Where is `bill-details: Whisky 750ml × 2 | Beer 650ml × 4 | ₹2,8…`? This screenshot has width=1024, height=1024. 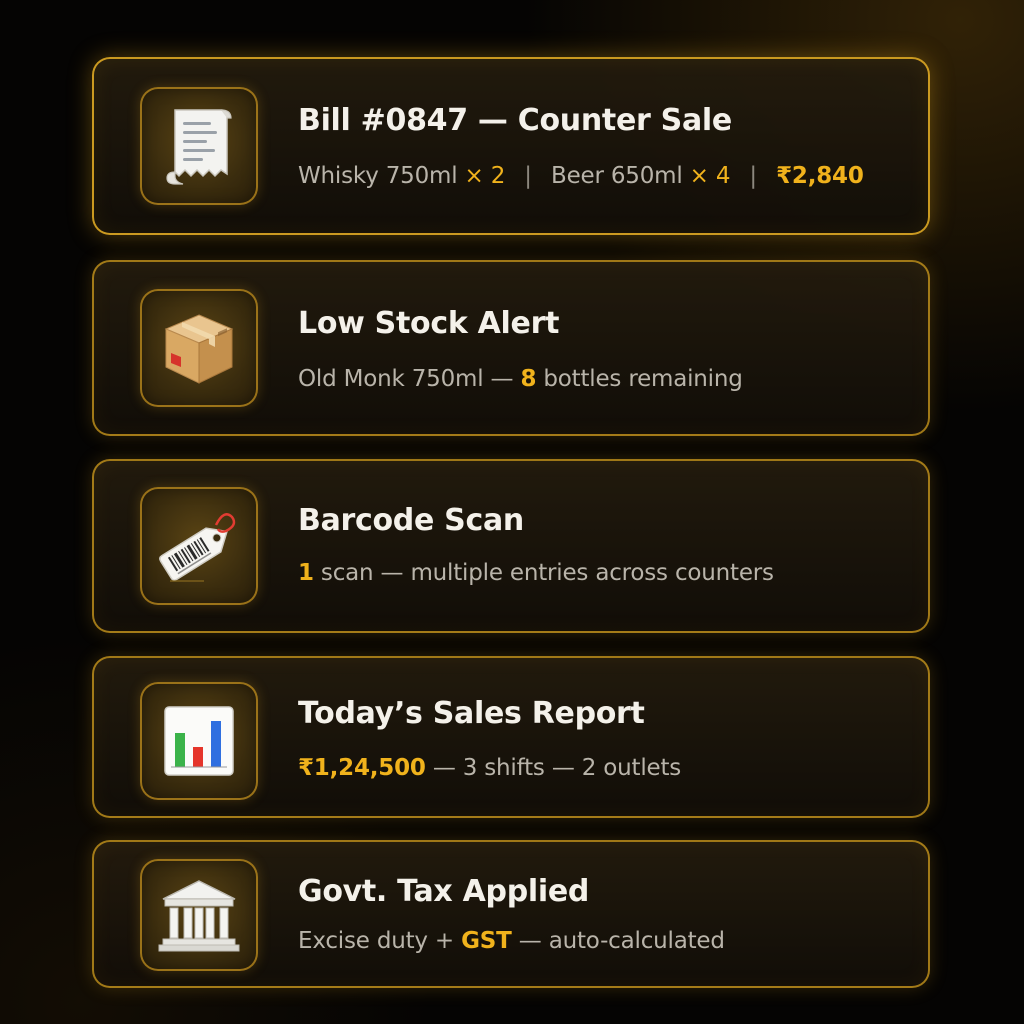 bill-details: Whisky 750ml × 2 | Beer 650ml × 4 | ₹2,8… is located at coordinates (581, 176).